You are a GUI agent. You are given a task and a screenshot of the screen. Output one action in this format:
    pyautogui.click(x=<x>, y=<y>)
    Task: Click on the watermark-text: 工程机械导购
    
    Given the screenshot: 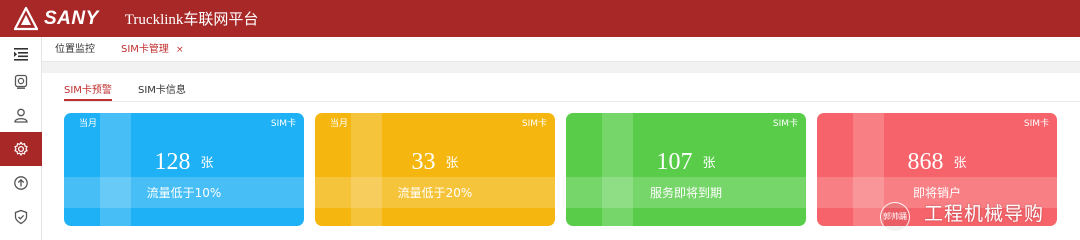 What is the action you would take?
    pyautogui.click(x=984, y=214)
    